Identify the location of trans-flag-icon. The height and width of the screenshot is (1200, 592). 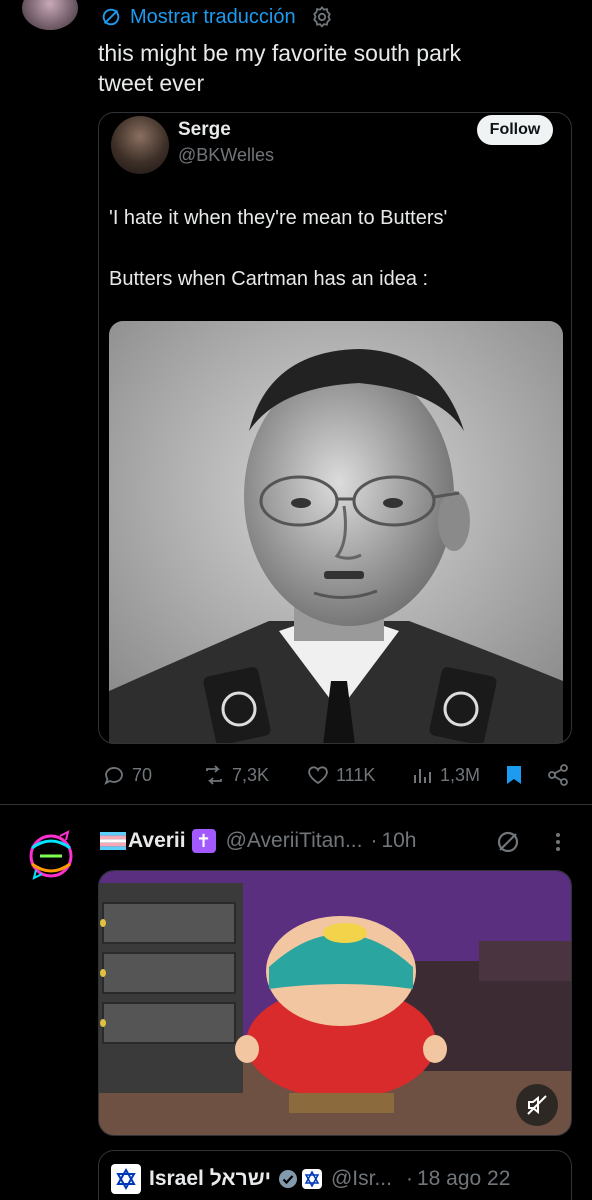
(113, 841).